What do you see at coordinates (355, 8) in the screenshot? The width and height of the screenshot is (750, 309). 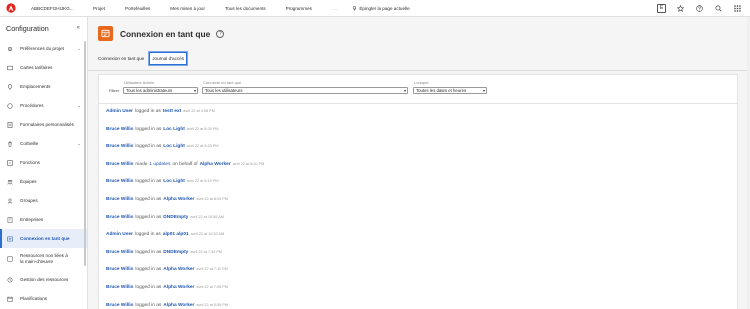 I see `pin-icon` at bounding box center [355, 8].